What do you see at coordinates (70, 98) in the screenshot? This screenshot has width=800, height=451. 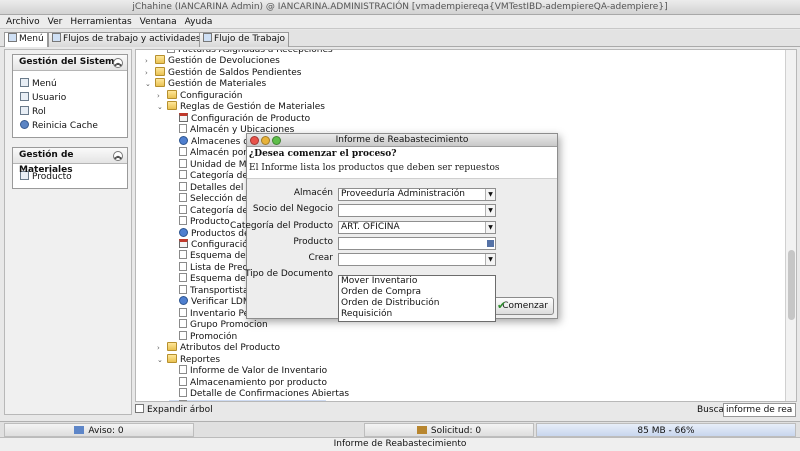 I see `shortcut-usuario: Usuario` at bounding box center [70, 98].